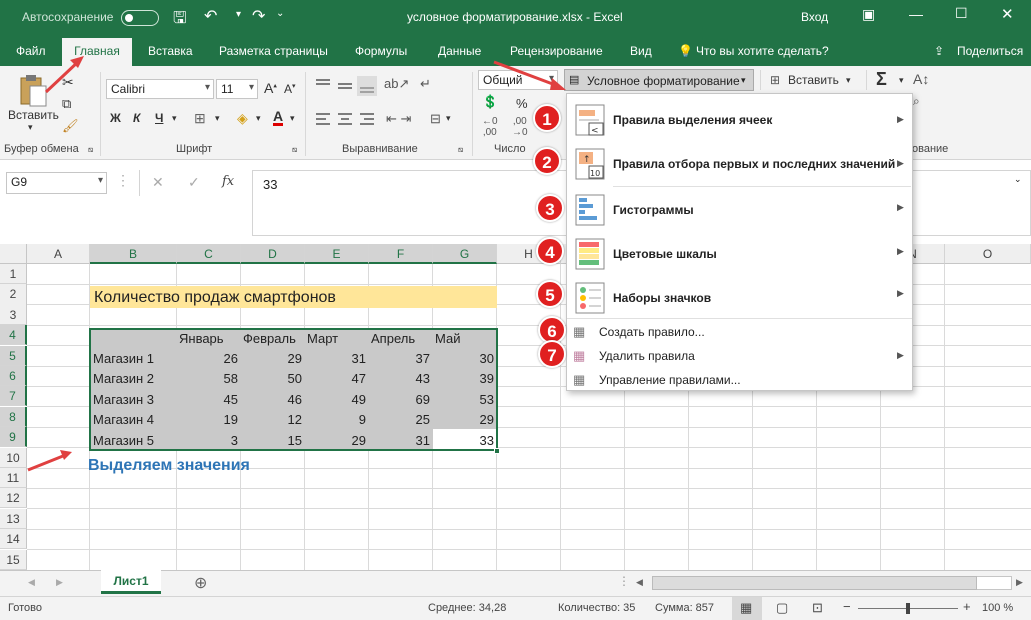  What do you see at coordinates (59, 582) in the screenshot?
I see `scroll-right-icon: ▶` at bounding box center [59, 582].